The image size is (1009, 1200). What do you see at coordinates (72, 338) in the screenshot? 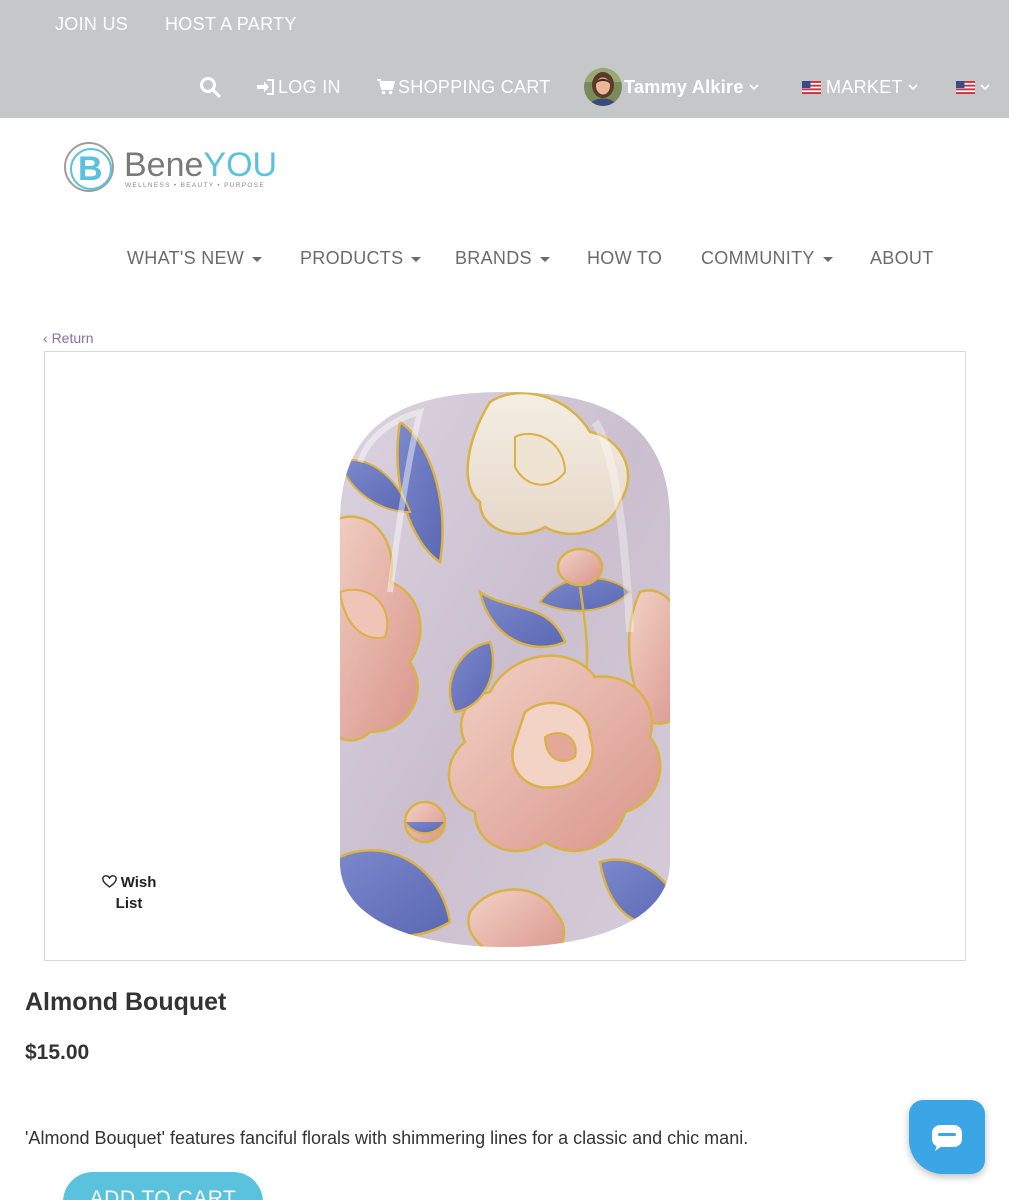
I see `return-label: Return` at bounding box center [72, 338].